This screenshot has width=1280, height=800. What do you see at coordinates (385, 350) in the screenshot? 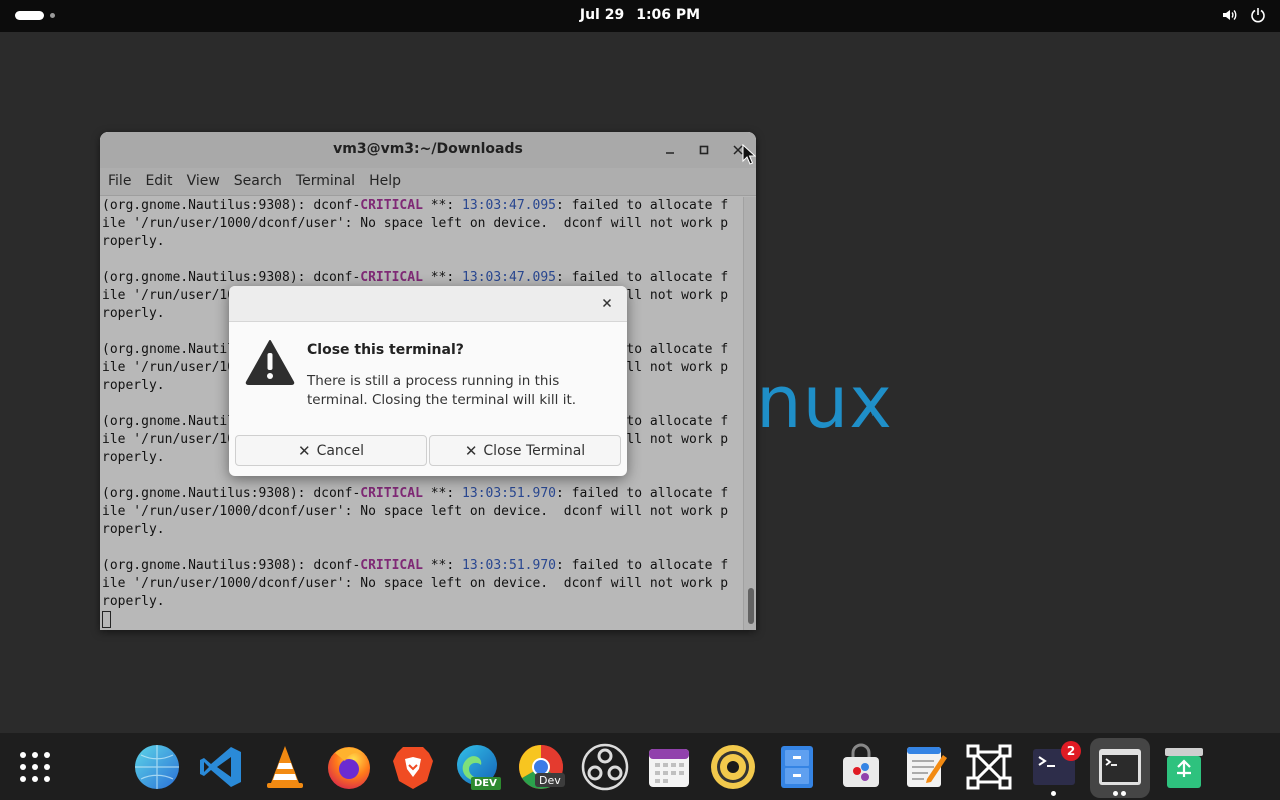
I see `dialog-title: Close this terminal?` at bounding box center [385, 350].